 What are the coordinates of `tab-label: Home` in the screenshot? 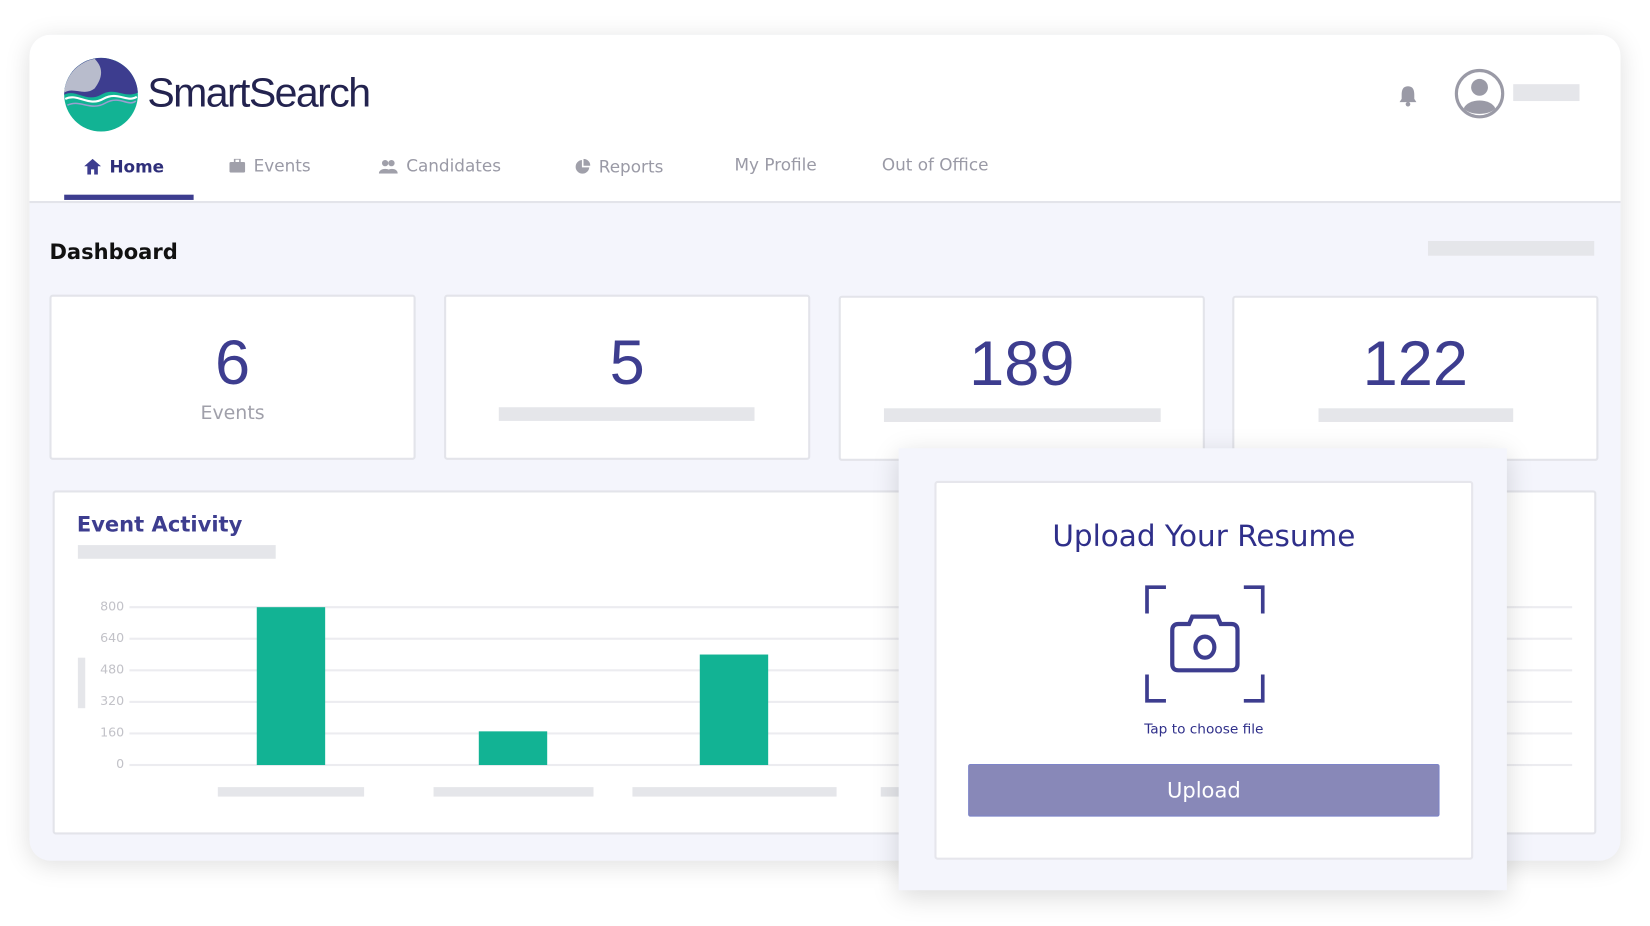 It's located at (137, 166).